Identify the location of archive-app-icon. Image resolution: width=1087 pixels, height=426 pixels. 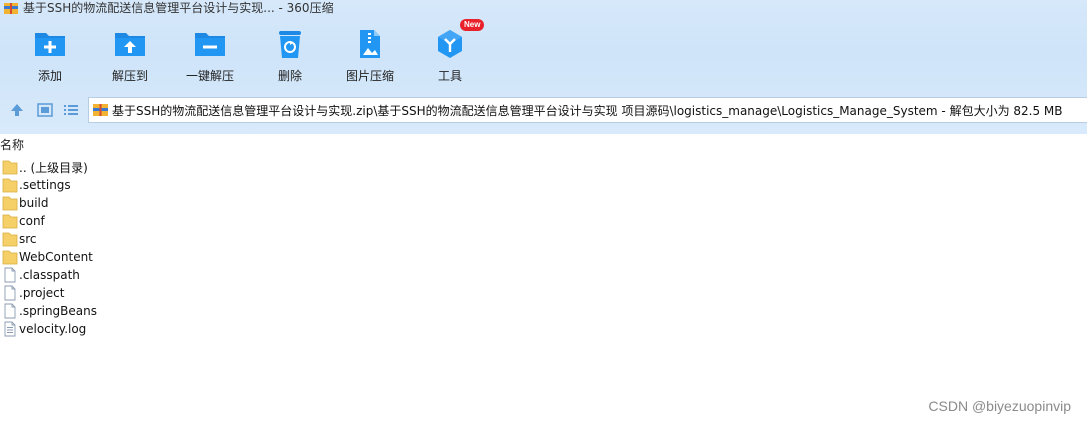
(11, 8).